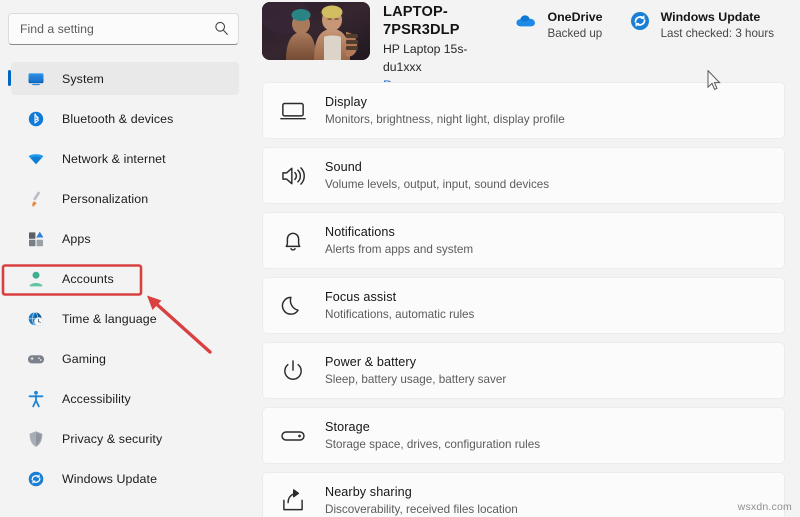 The height and width of the screenshot is (517, 800). I want to click on display-monitor-icon, so click(36, 79).